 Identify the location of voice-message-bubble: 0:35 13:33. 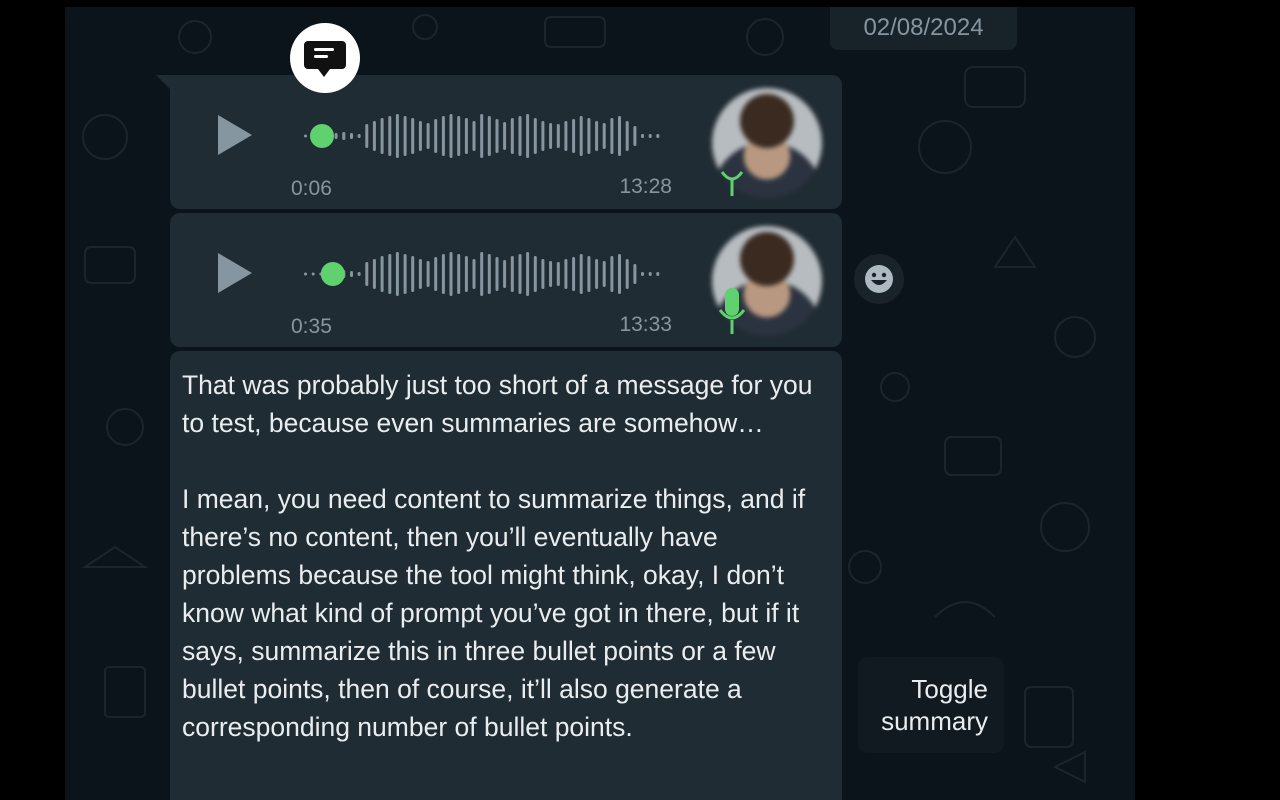
(506, 280).